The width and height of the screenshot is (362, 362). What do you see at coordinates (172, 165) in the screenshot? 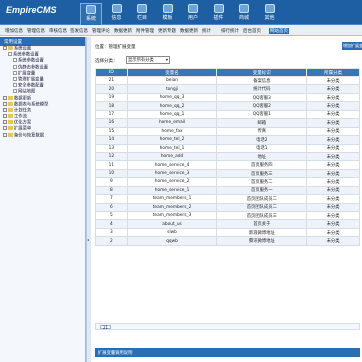
I see `table-cell: home_service_4` at bounding box center [172, 165].